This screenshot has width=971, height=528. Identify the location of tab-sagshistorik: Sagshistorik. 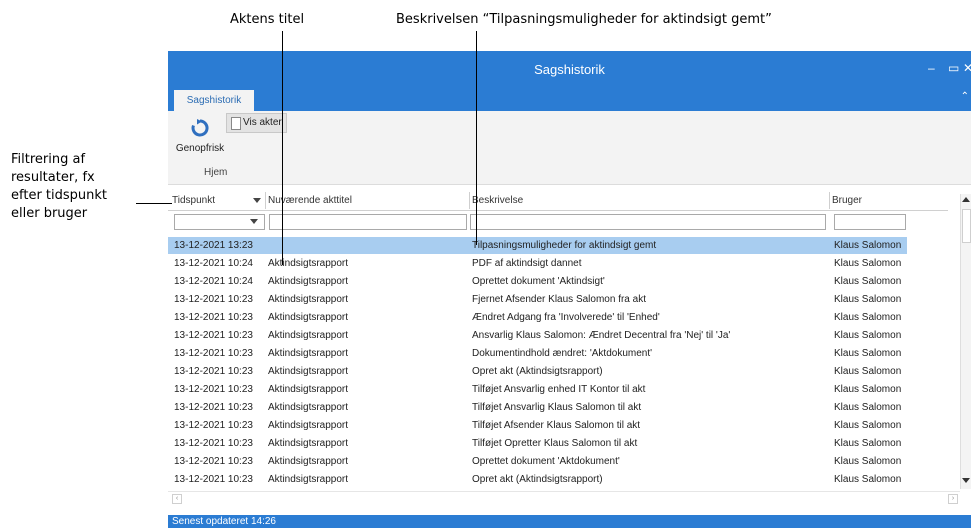
(214, 100).